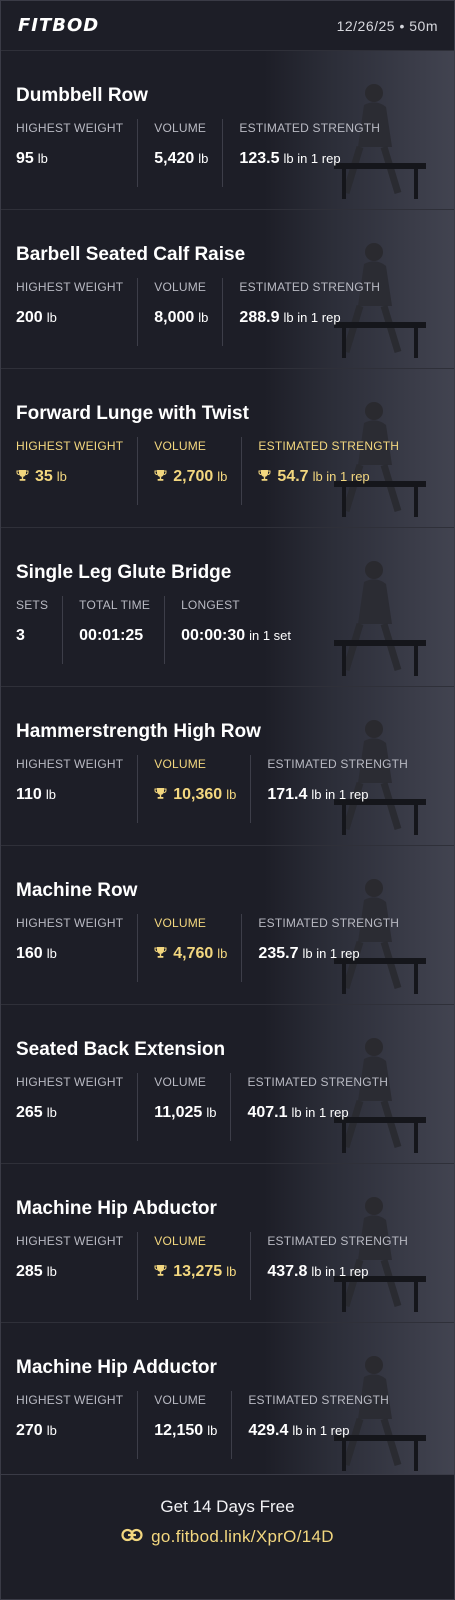 Image resolution: width=455 pixels, height=1600 pixels. I want to click on stat-value-row: 12,150 lb, so click(185, 1431).